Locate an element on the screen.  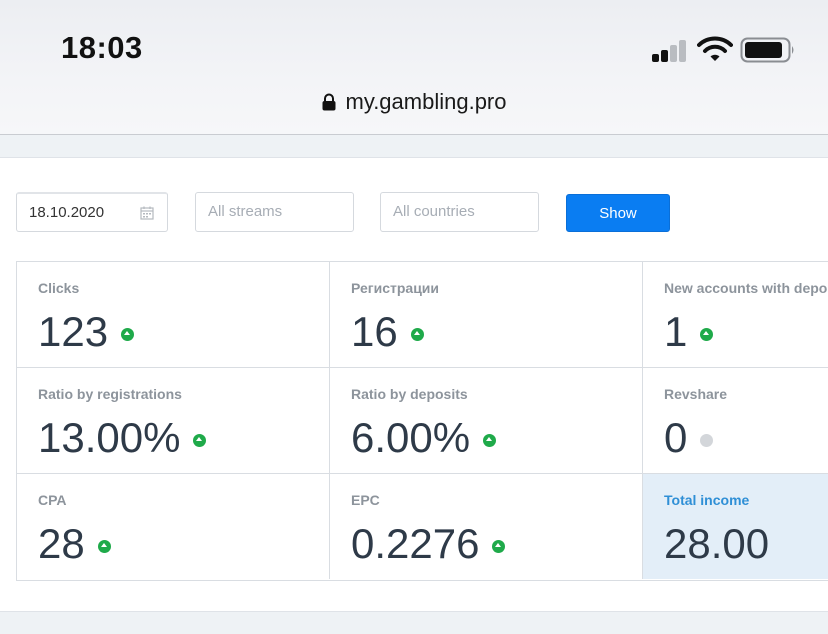
stat-value: 0 is located at coordinates (676, 437).